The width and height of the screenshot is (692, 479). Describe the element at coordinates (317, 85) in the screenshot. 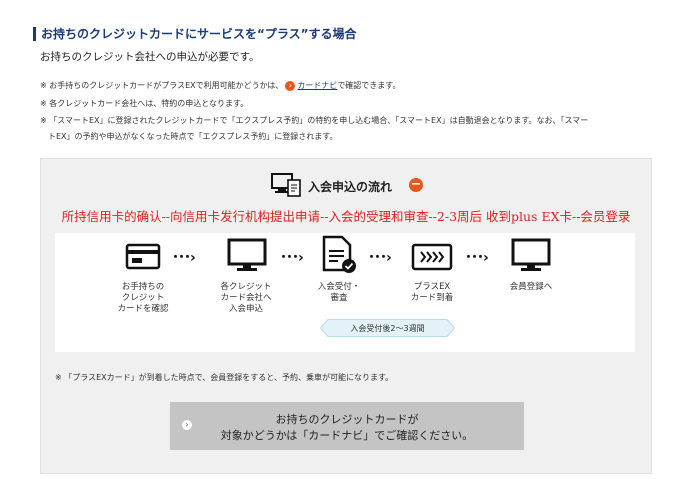

I see `cardnavi-link: カードナビ` at that location.